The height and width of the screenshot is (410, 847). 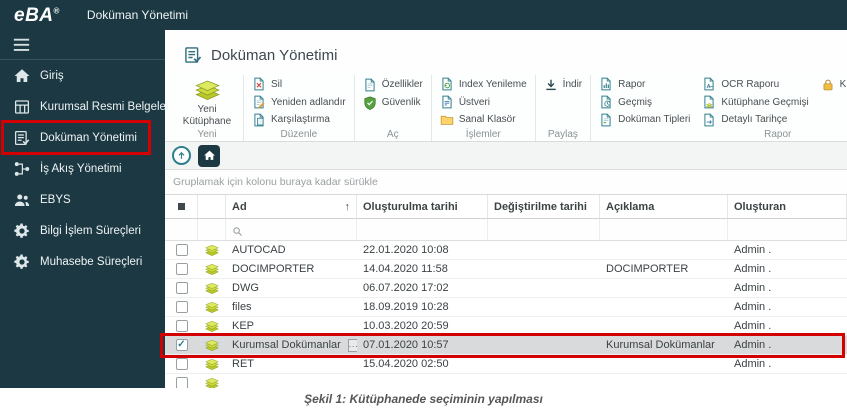 I want to click on ribbon-button-guvenlik: Güvenlik, so click(x=393, y=102).